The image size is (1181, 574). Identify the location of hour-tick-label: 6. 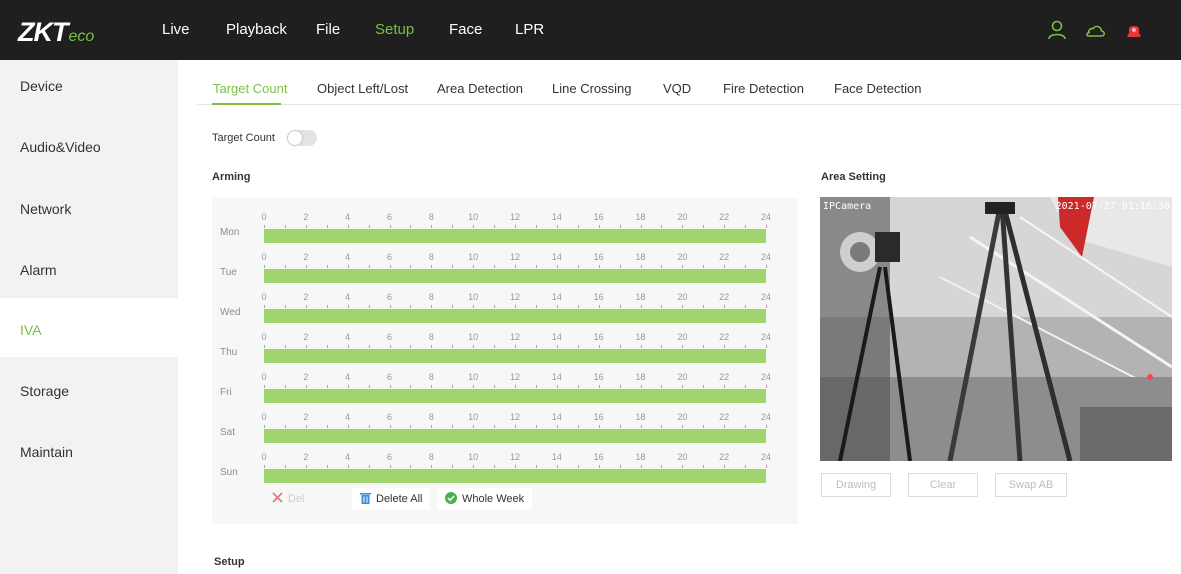
(389, 377).